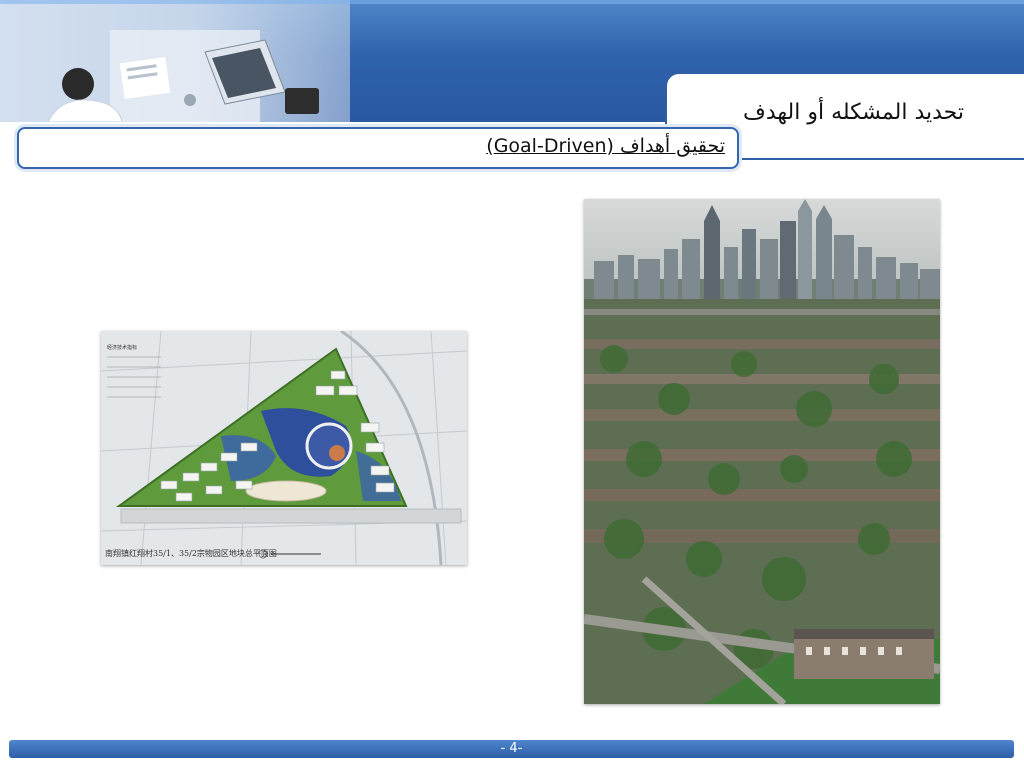  I want to click on slide-title: تحديد المشكله أو الهدف, so click(853, 112).